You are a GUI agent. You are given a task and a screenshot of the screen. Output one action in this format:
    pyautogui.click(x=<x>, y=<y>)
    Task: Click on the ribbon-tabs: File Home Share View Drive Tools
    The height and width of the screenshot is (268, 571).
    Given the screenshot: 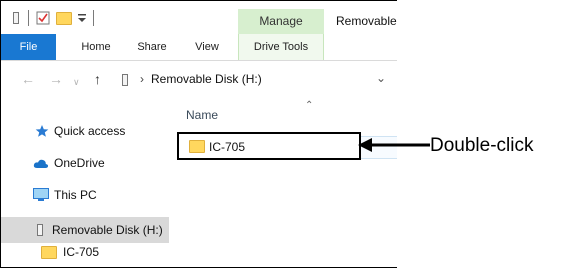 What is the action you would take?
    pyautogui.click(x=199, y=47)
    